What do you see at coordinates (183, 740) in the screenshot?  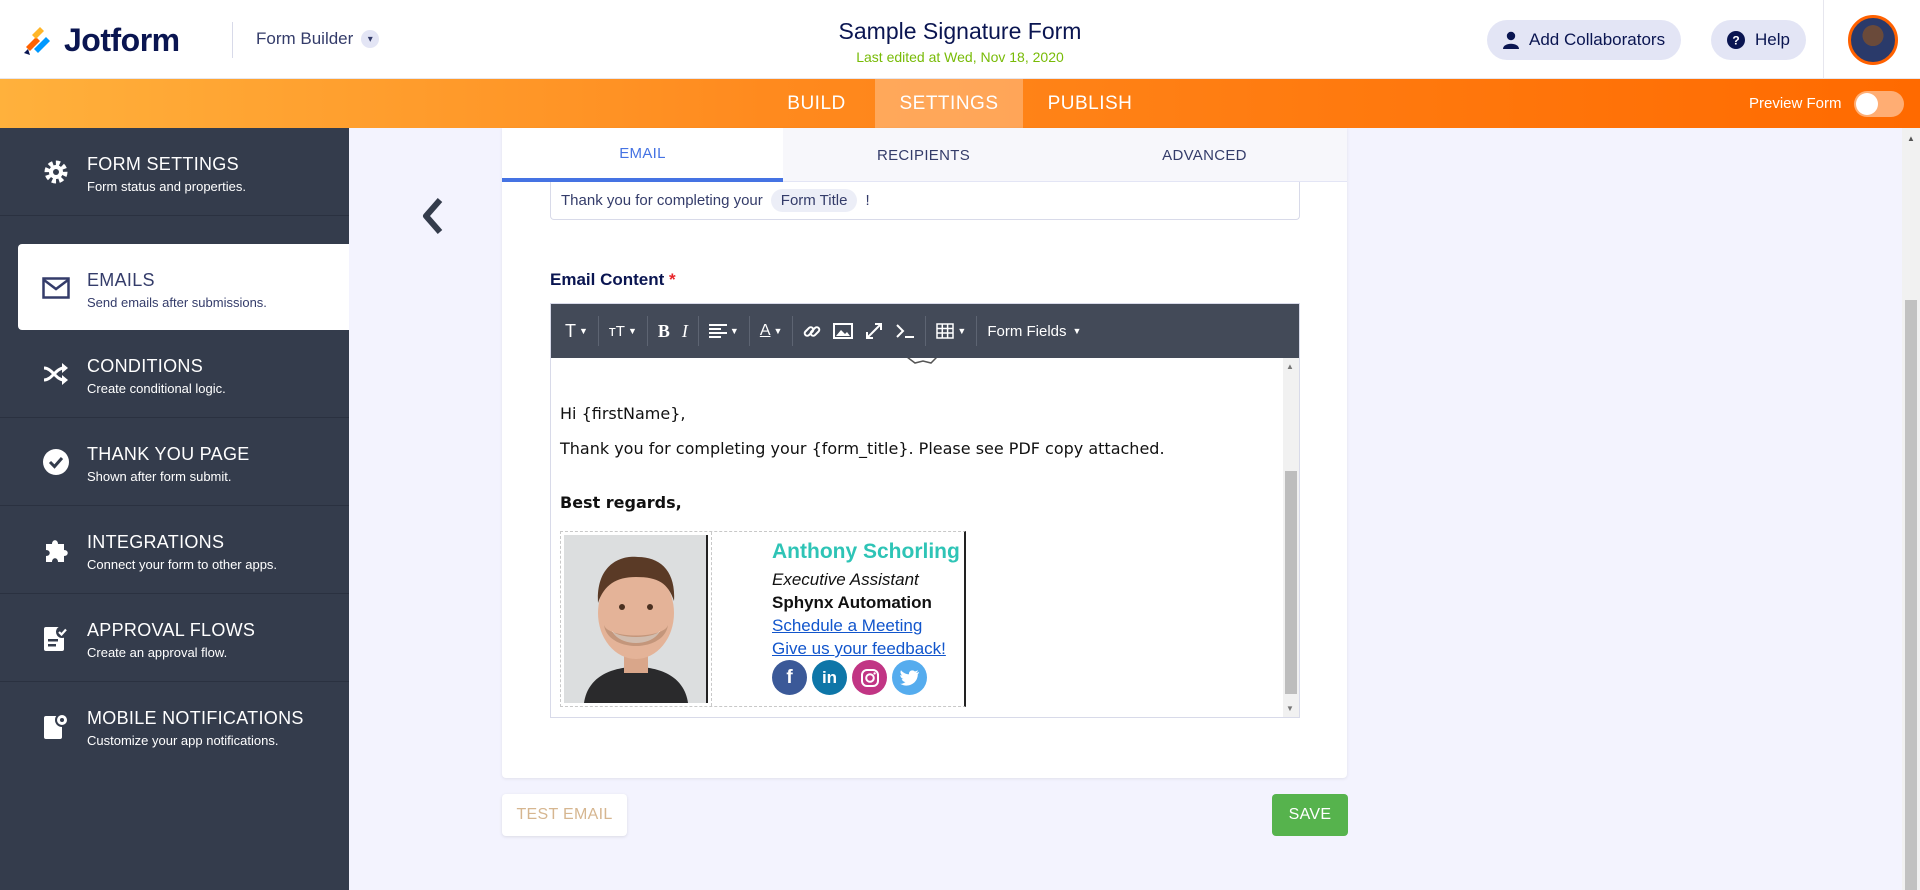 I see `sidebar-item-subtitle: Customize your app notifications.` at bounding box center [183, 740].